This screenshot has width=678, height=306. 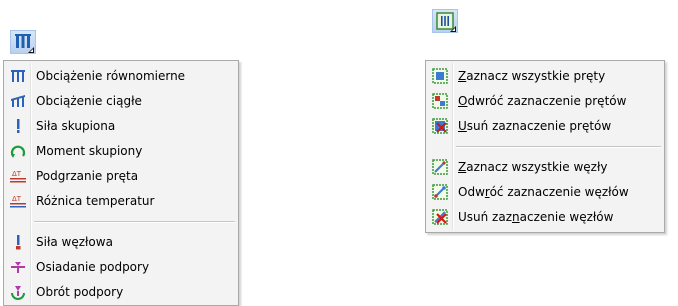 I want to click on menu-item-label: Obciążenie ciągłe, so click(x=89, y=101).